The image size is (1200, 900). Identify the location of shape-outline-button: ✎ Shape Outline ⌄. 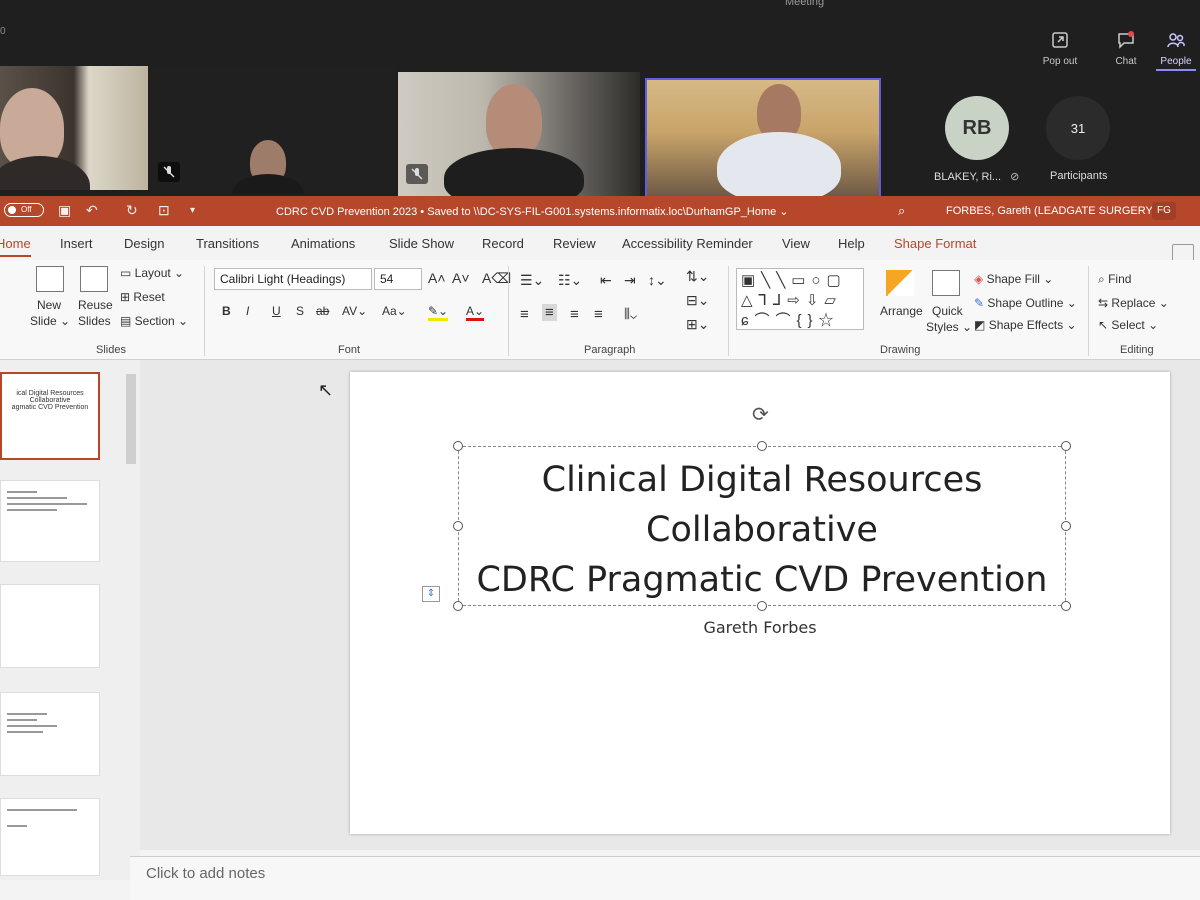
(1025, 303).